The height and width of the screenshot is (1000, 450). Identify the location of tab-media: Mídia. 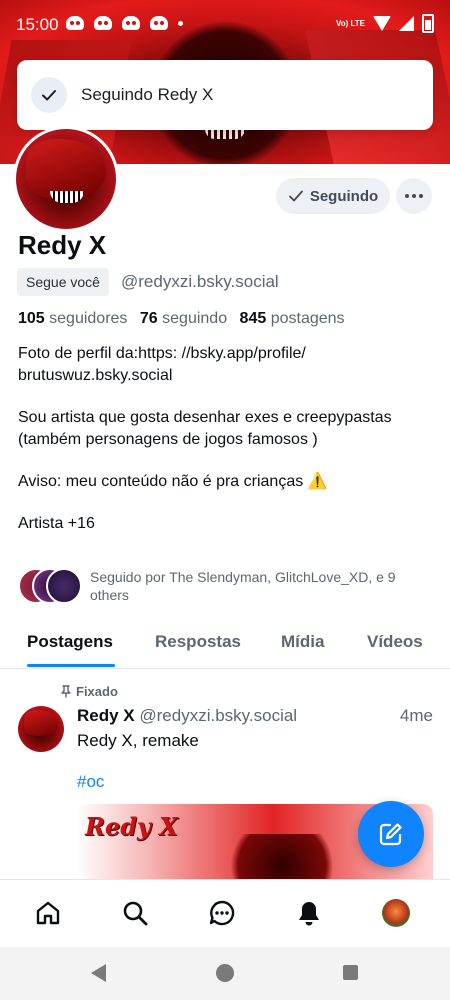
(302, 642).